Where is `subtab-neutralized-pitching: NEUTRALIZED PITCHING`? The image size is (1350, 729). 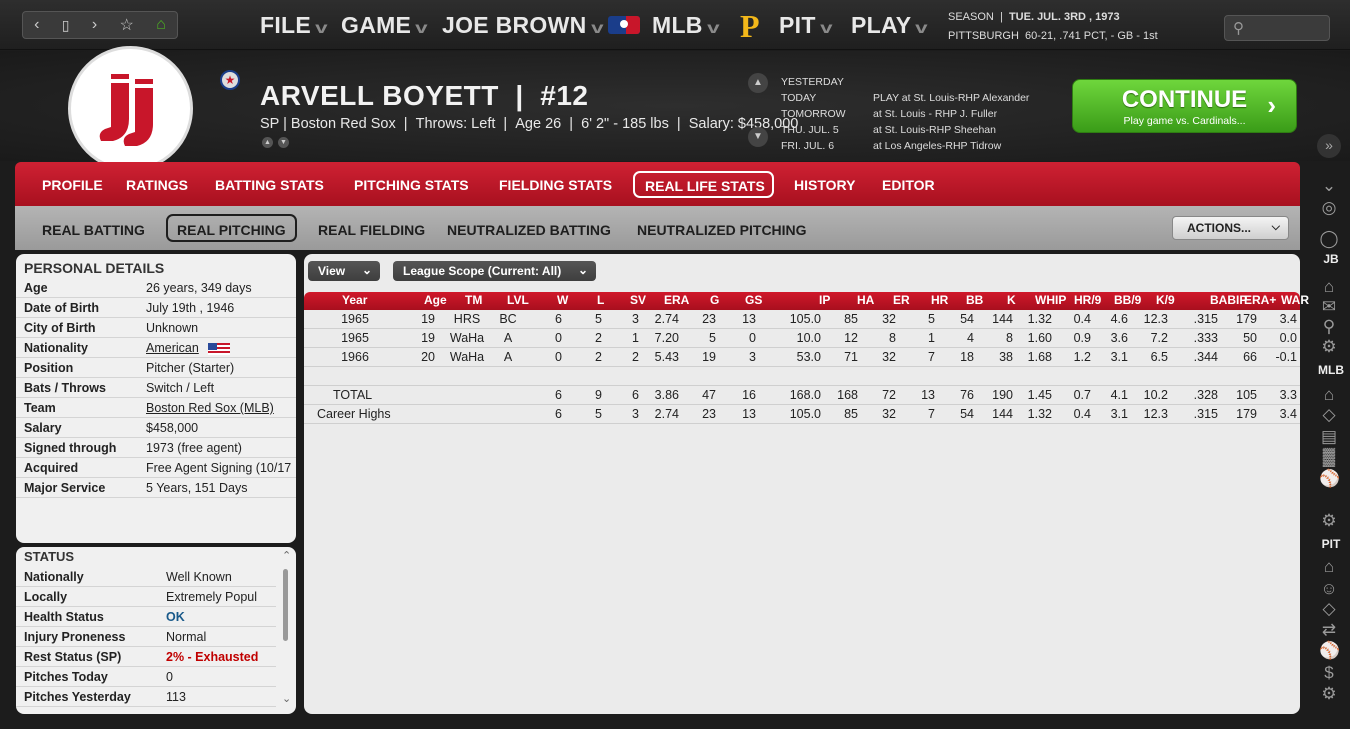
subtab-neutralized-pitching: NEUTRALIZED PITCHING is located at coordinates (722, 230).